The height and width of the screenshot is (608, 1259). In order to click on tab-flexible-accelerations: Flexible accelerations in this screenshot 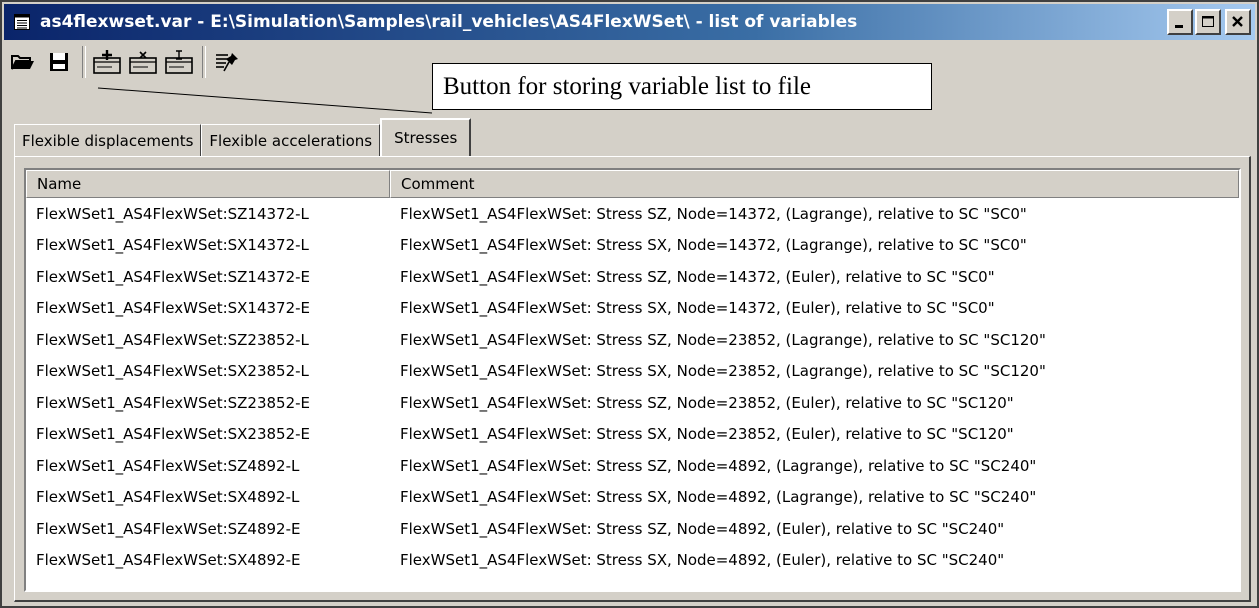, I will do `click(291, 140)`.